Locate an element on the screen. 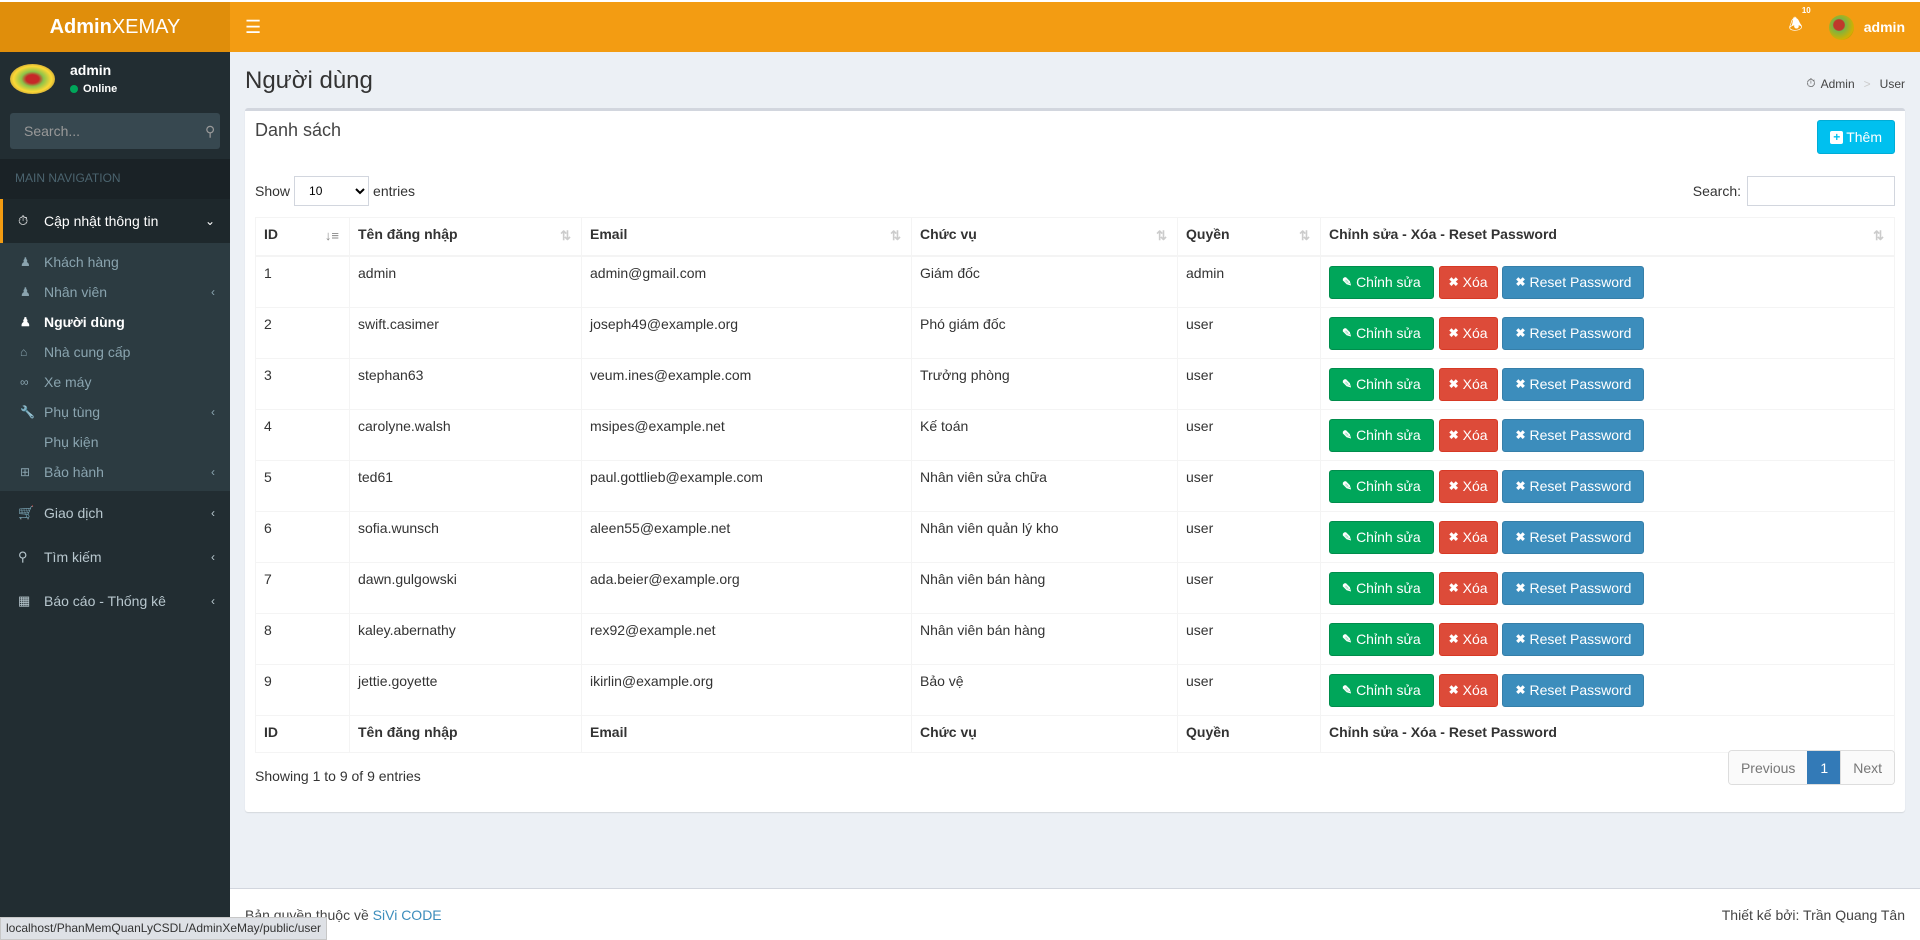 This screenshot has width=1920, height=940. sidebar-item-xe-may: ∞ Xe máy is located at coordinates (115, 382).